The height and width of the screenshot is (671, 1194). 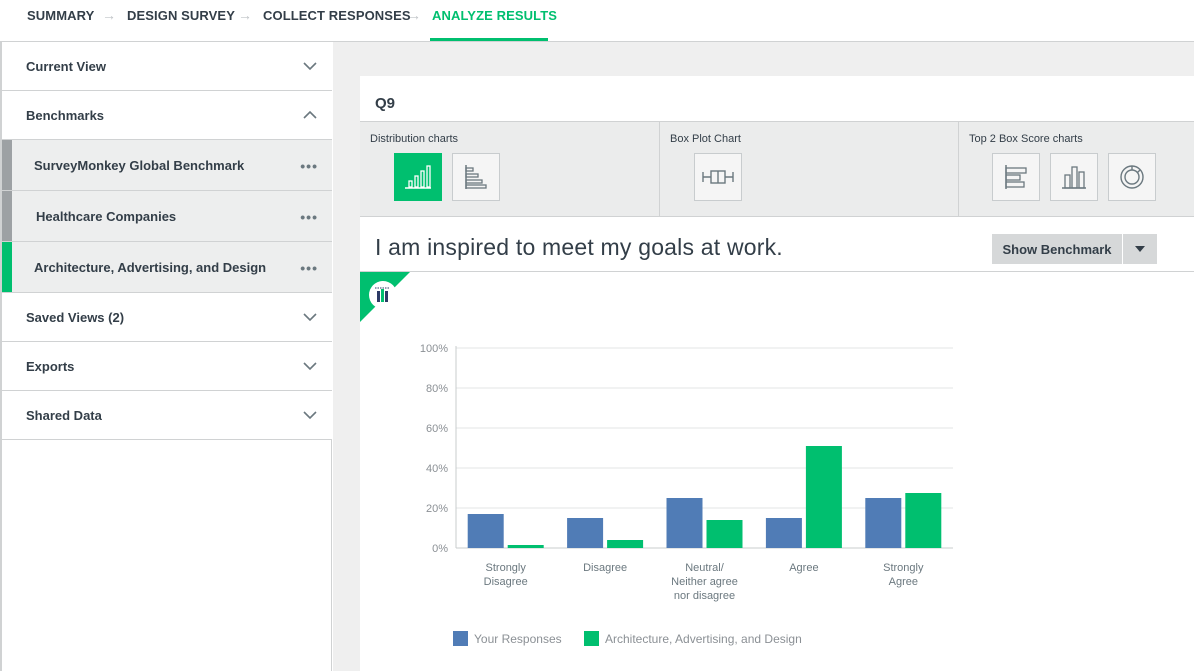 I want to click on sidebar-exports: Exports, so click(x=167, y=366).